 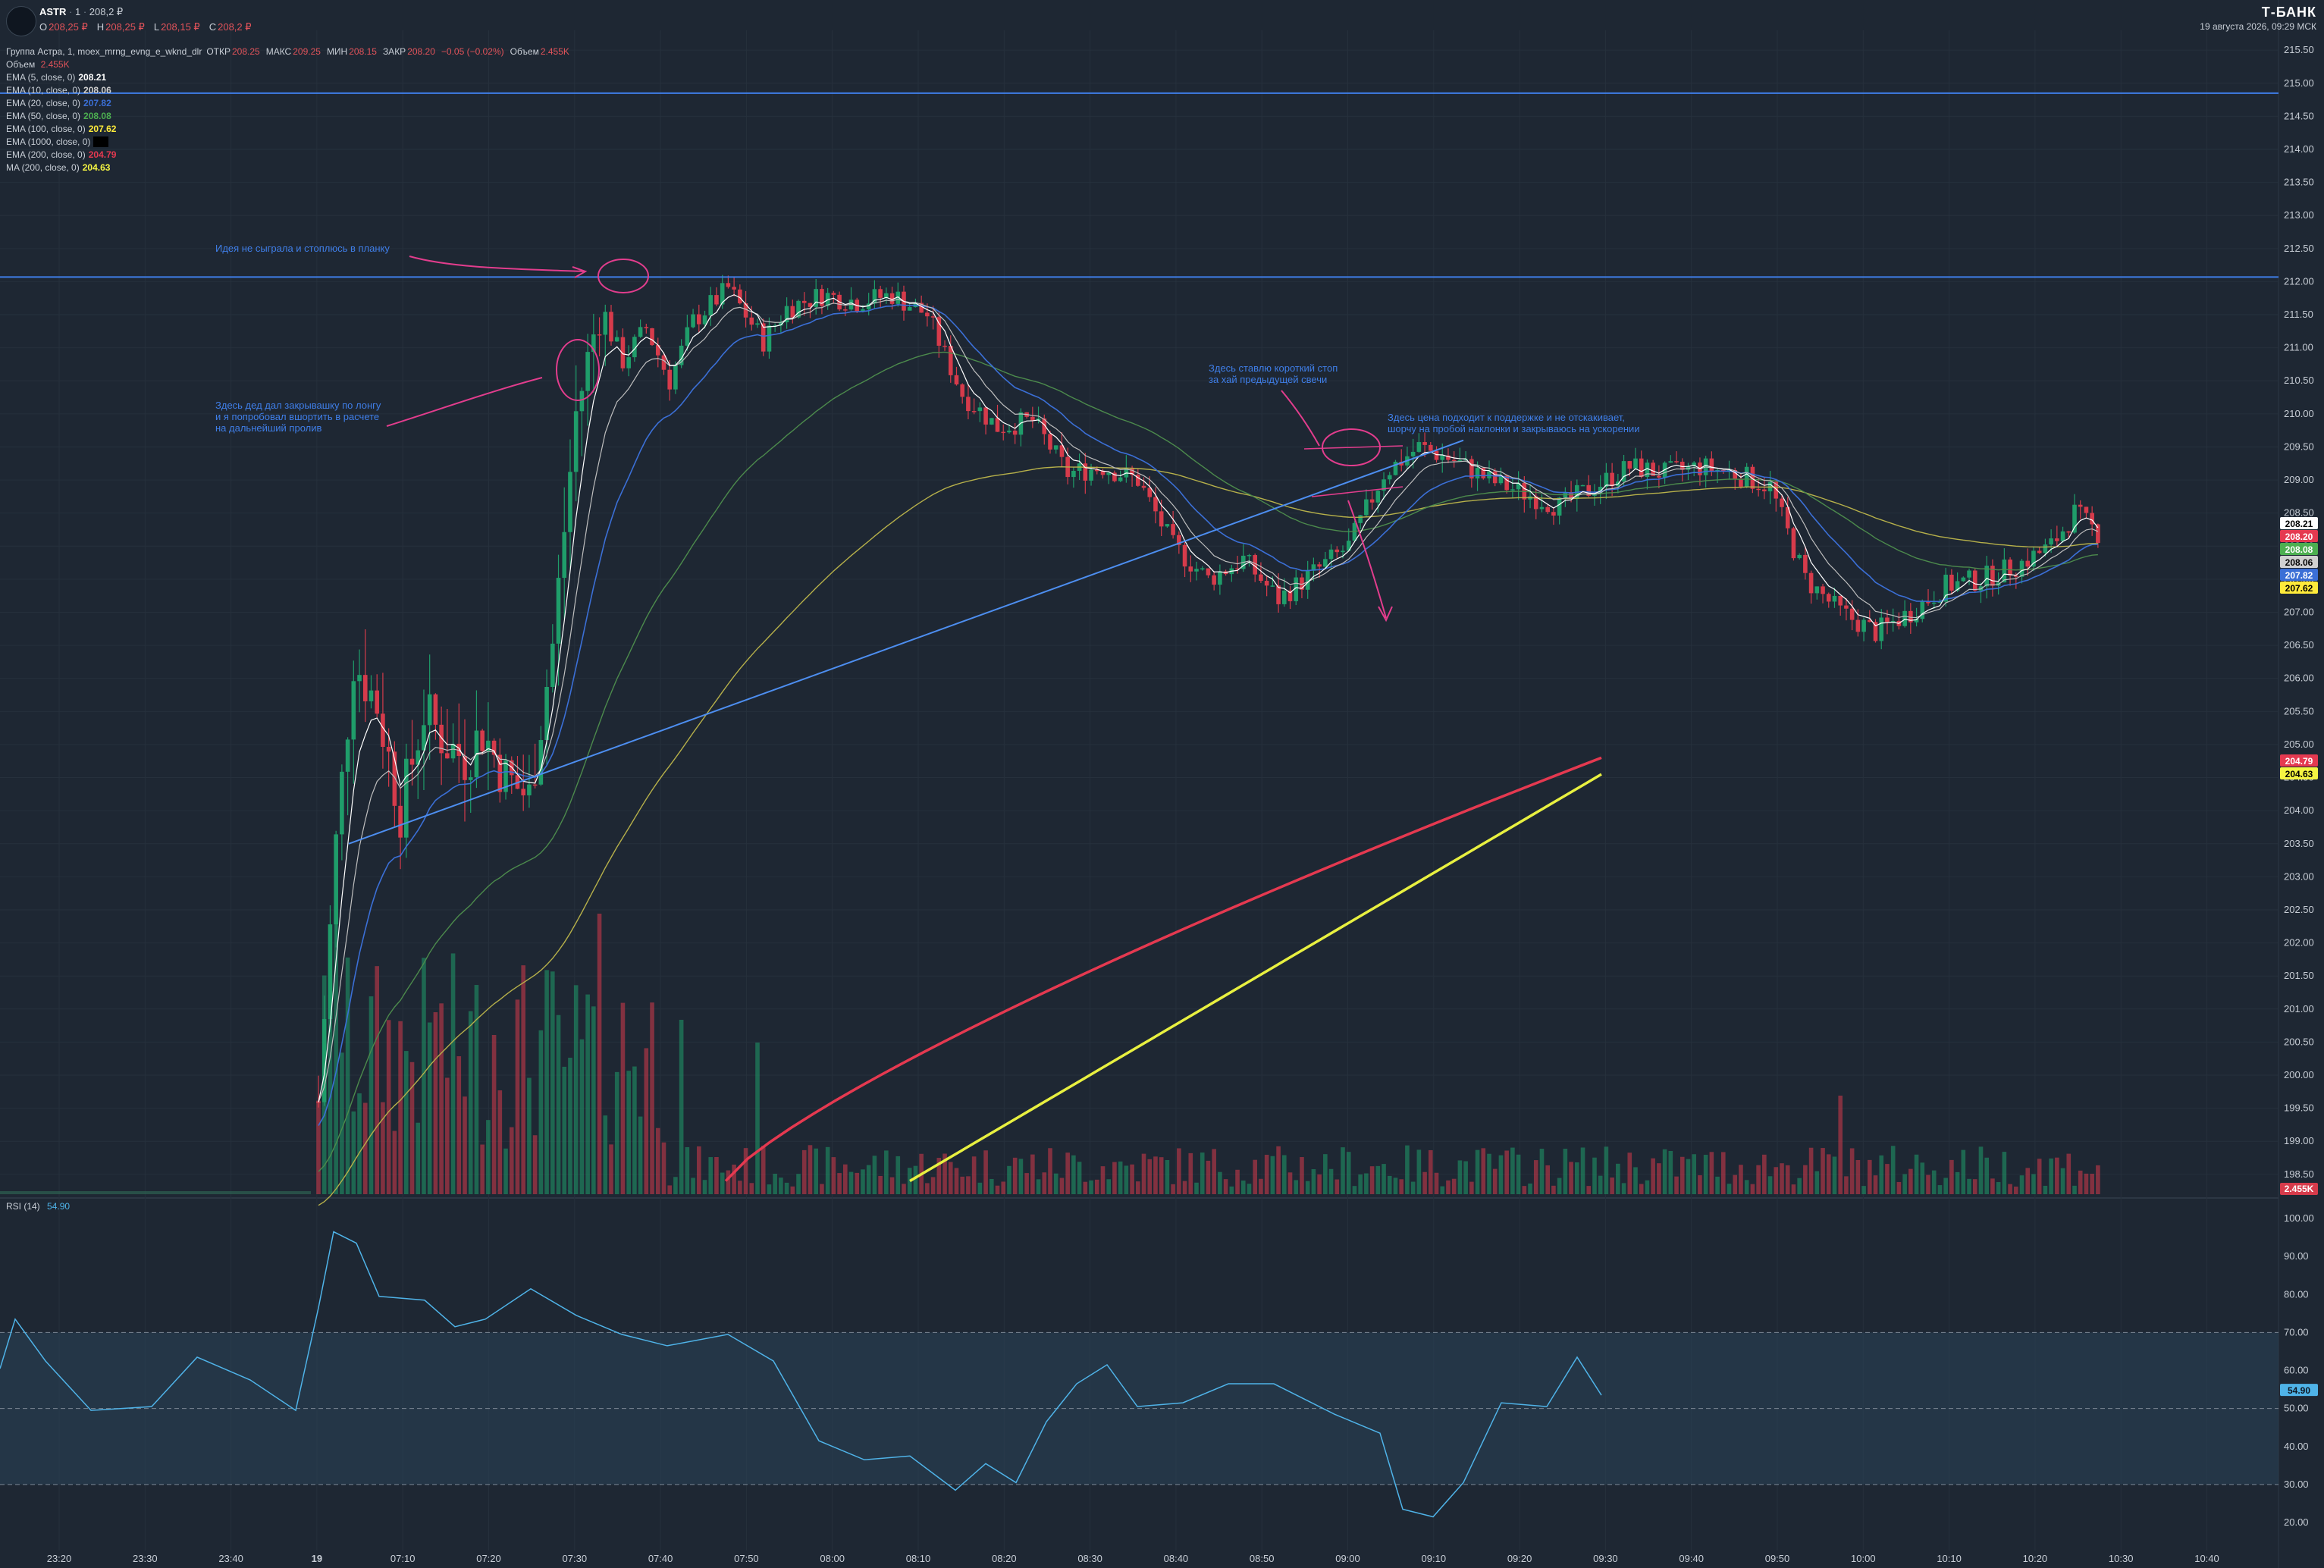 What do you see at coordinates (81, 12) in the screenshot?
I see `symbol-row: ASTR · 1 · 208,2 ₽` at bounding box center [81, 12].